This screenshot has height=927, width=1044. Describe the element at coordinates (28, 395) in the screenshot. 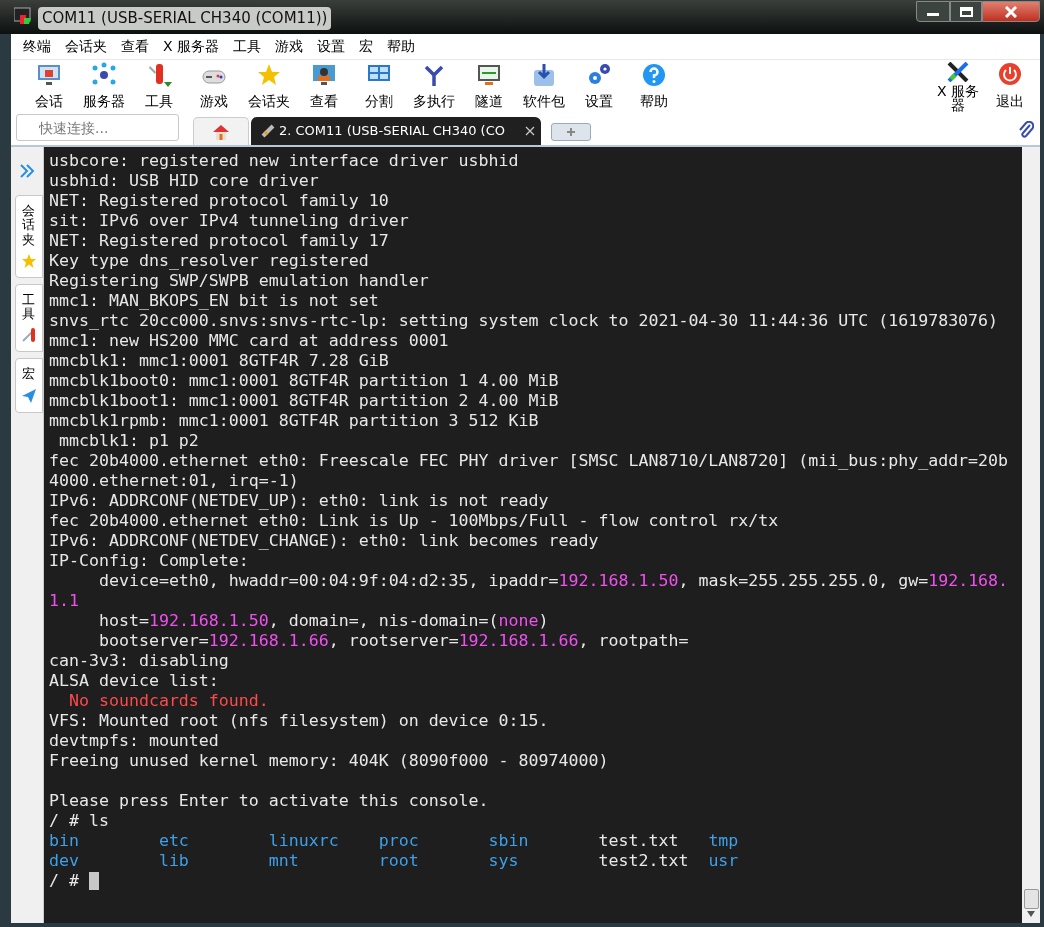

I see `paper-plane-icon` at that location.